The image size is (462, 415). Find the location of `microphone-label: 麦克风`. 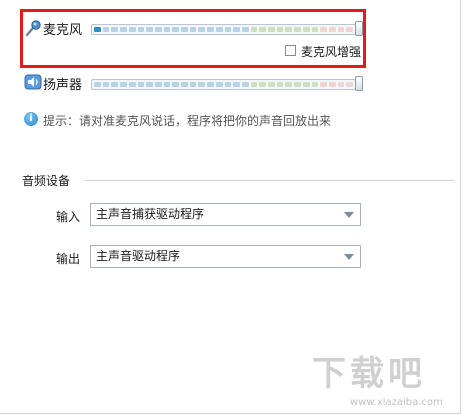

microphone-label: 麦克风 is located at coordinates (63, 30).